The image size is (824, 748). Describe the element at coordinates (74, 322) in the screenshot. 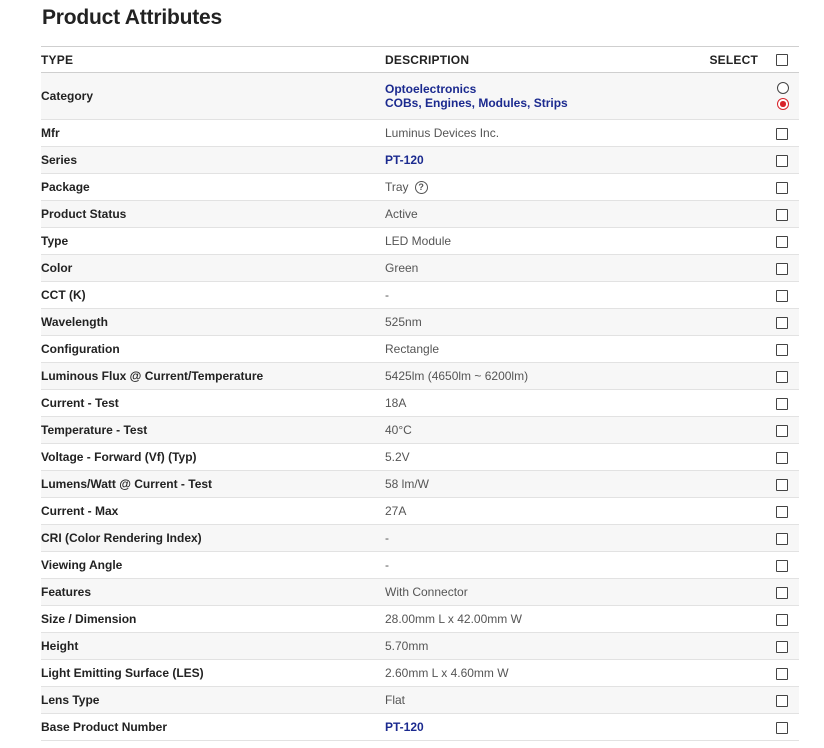

I see `attribute-type: Wavelength` at that location.